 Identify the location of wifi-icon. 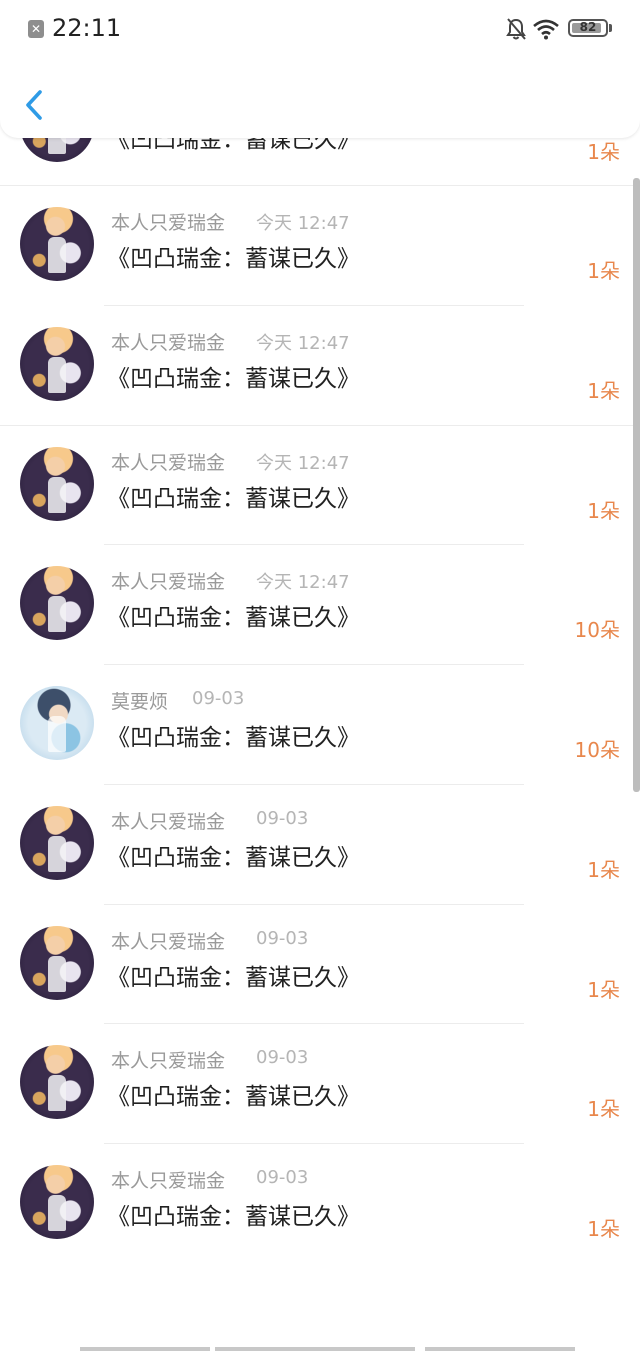
(546, 29).